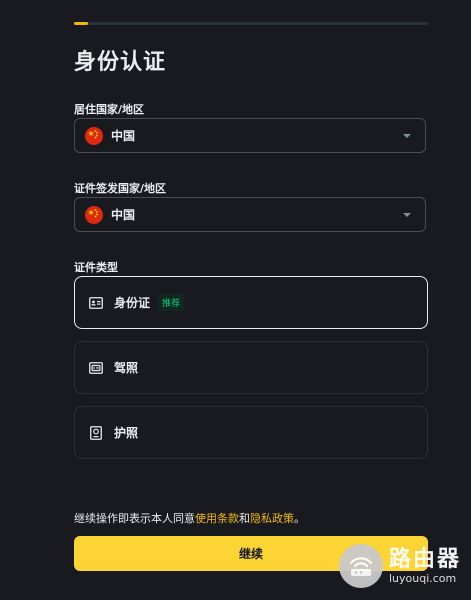 The image size is (471, 600). What do you see at coordinates (96, 303) in the screenshot?
I see `id-card-icon` at bounding box center [96, 303].